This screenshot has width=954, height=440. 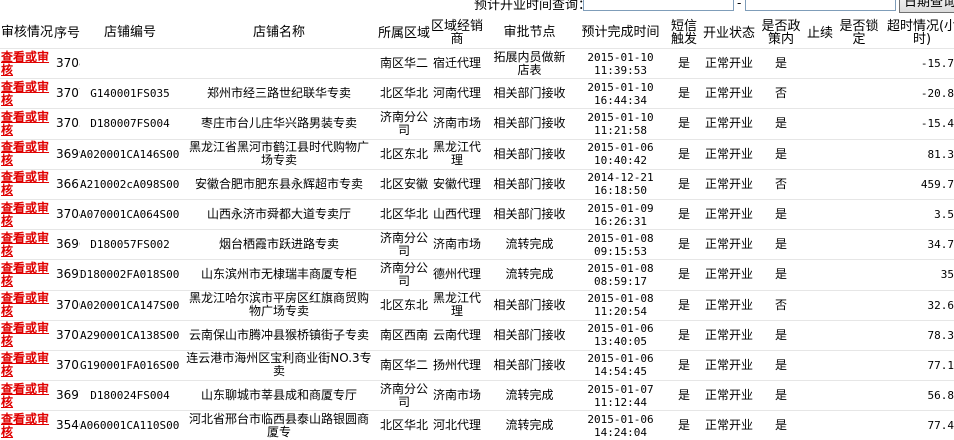 I want to click on col-header: 预计完成时间, so click(x=620, y=33).